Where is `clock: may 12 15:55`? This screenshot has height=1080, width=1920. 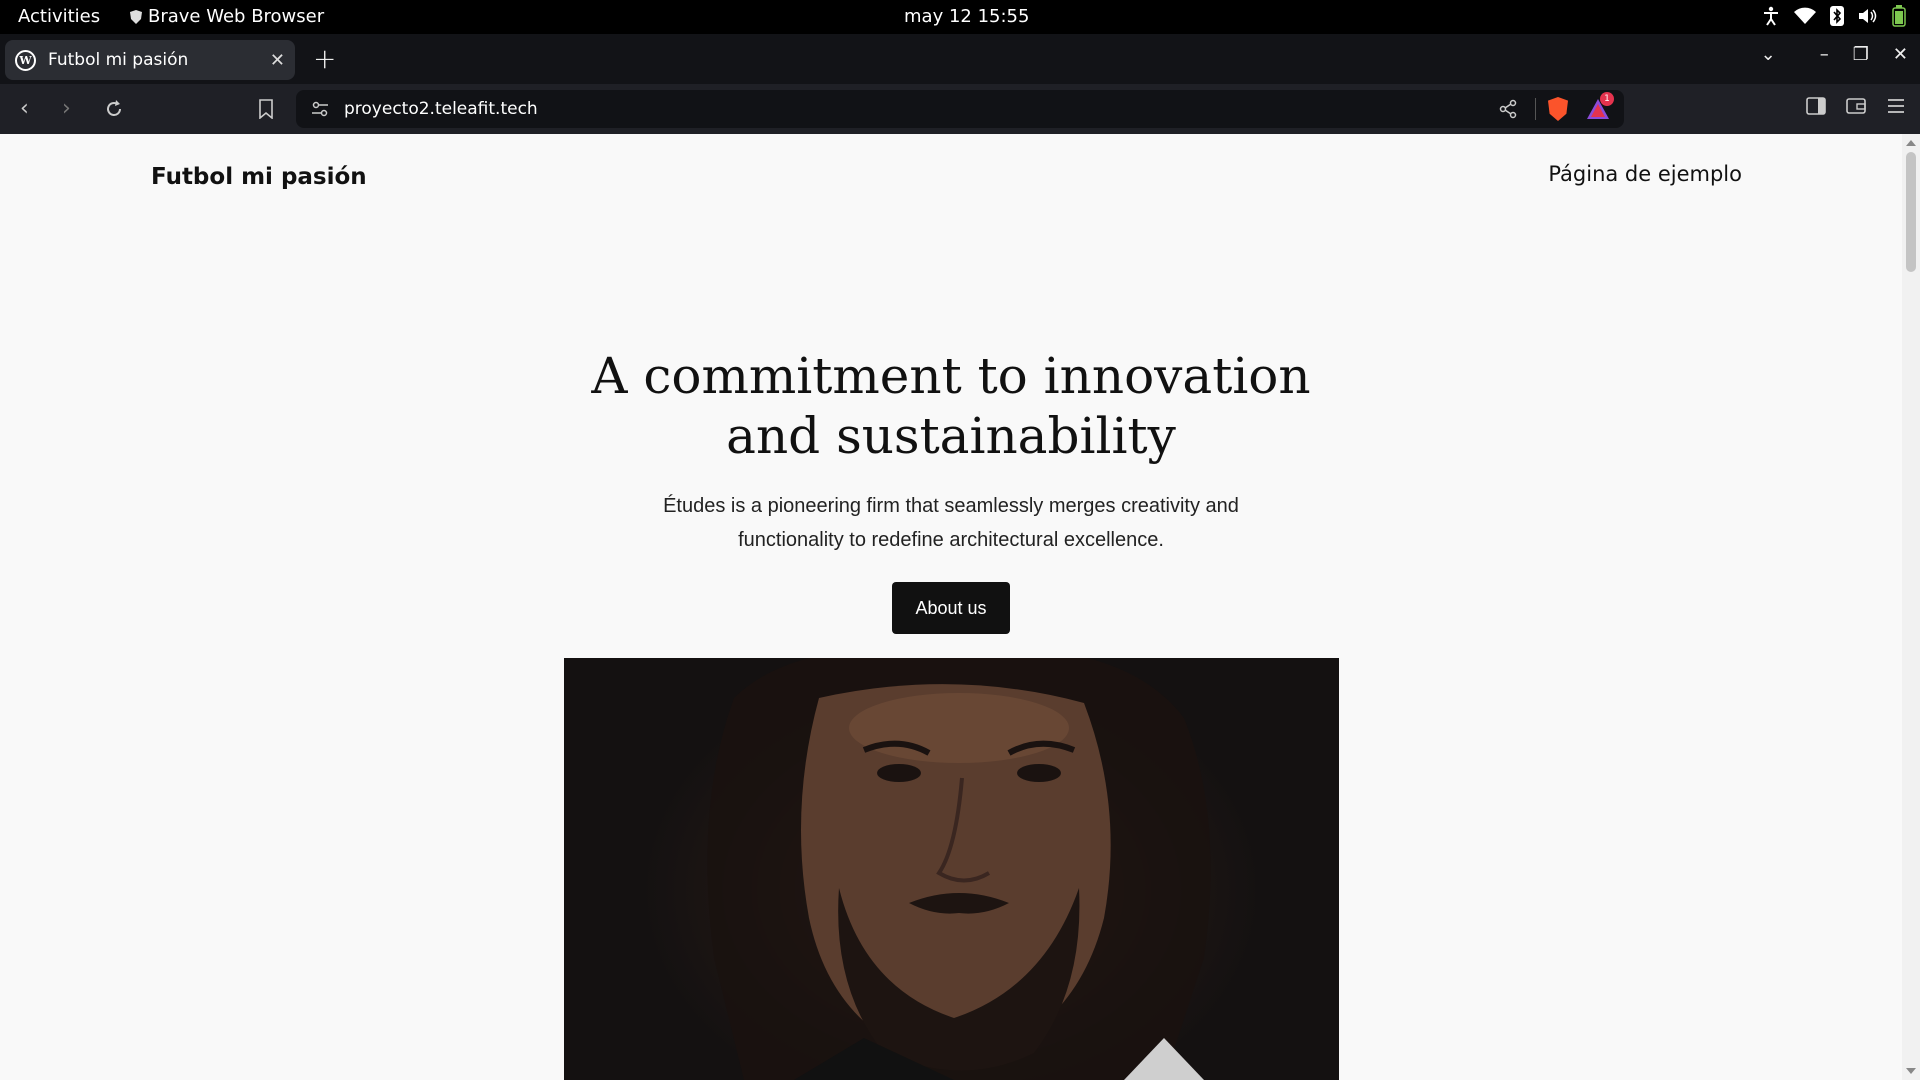 clock: may 12 15:55 is located at coordinates (966, 16).